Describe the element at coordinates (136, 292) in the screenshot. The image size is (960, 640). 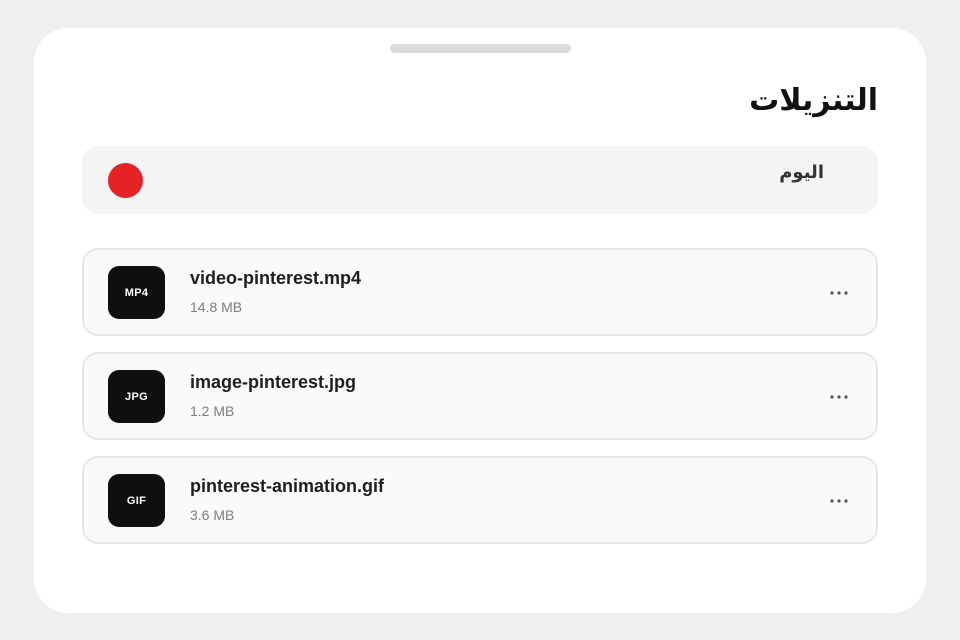
I see `file-type-badge: MP4` at that location.